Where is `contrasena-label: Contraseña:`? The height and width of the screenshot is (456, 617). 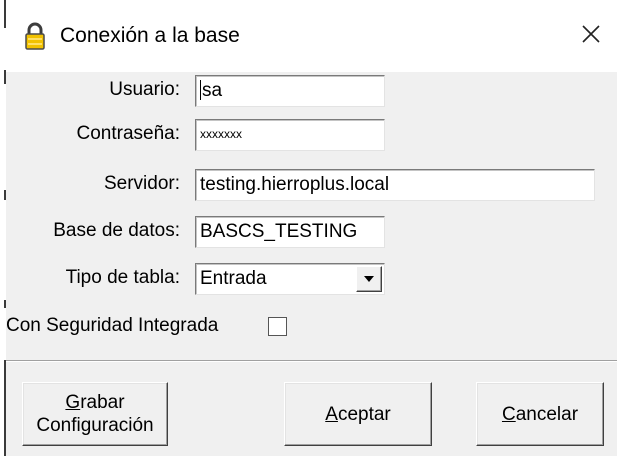 contrasena-label: Contraseña: is located at coordinates (128, 133).